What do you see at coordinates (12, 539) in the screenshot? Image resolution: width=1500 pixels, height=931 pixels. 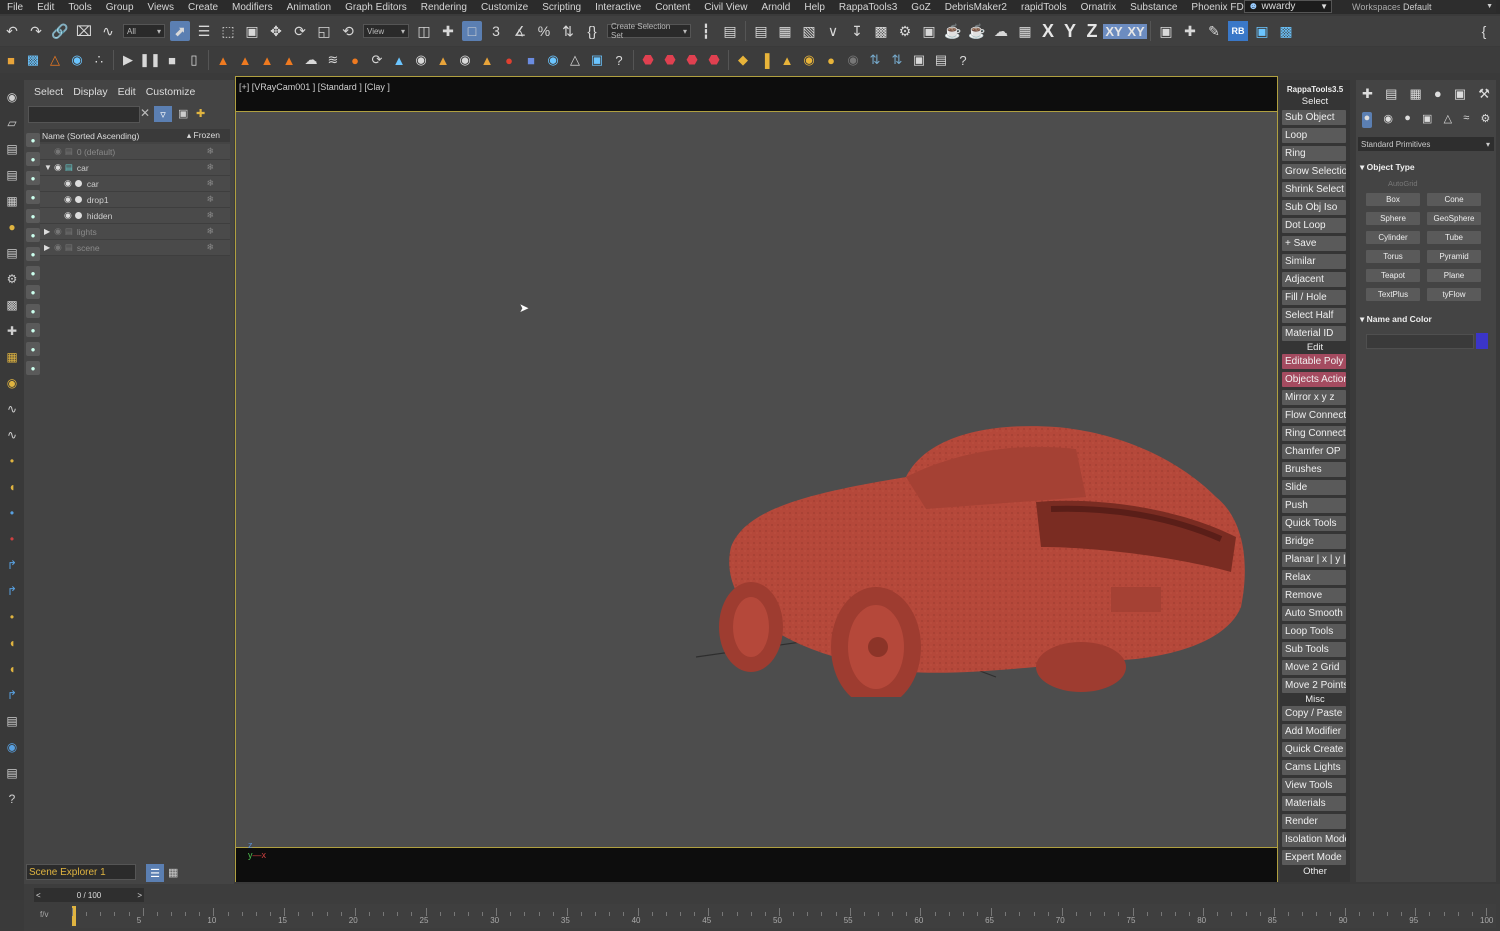 I see `tool6-icon: •` at bounding box center [12, 539].